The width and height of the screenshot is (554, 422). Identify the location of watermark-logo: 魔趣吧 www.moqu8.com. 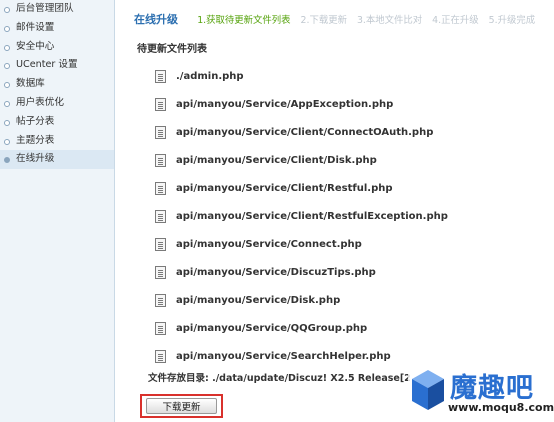
(481, 392).